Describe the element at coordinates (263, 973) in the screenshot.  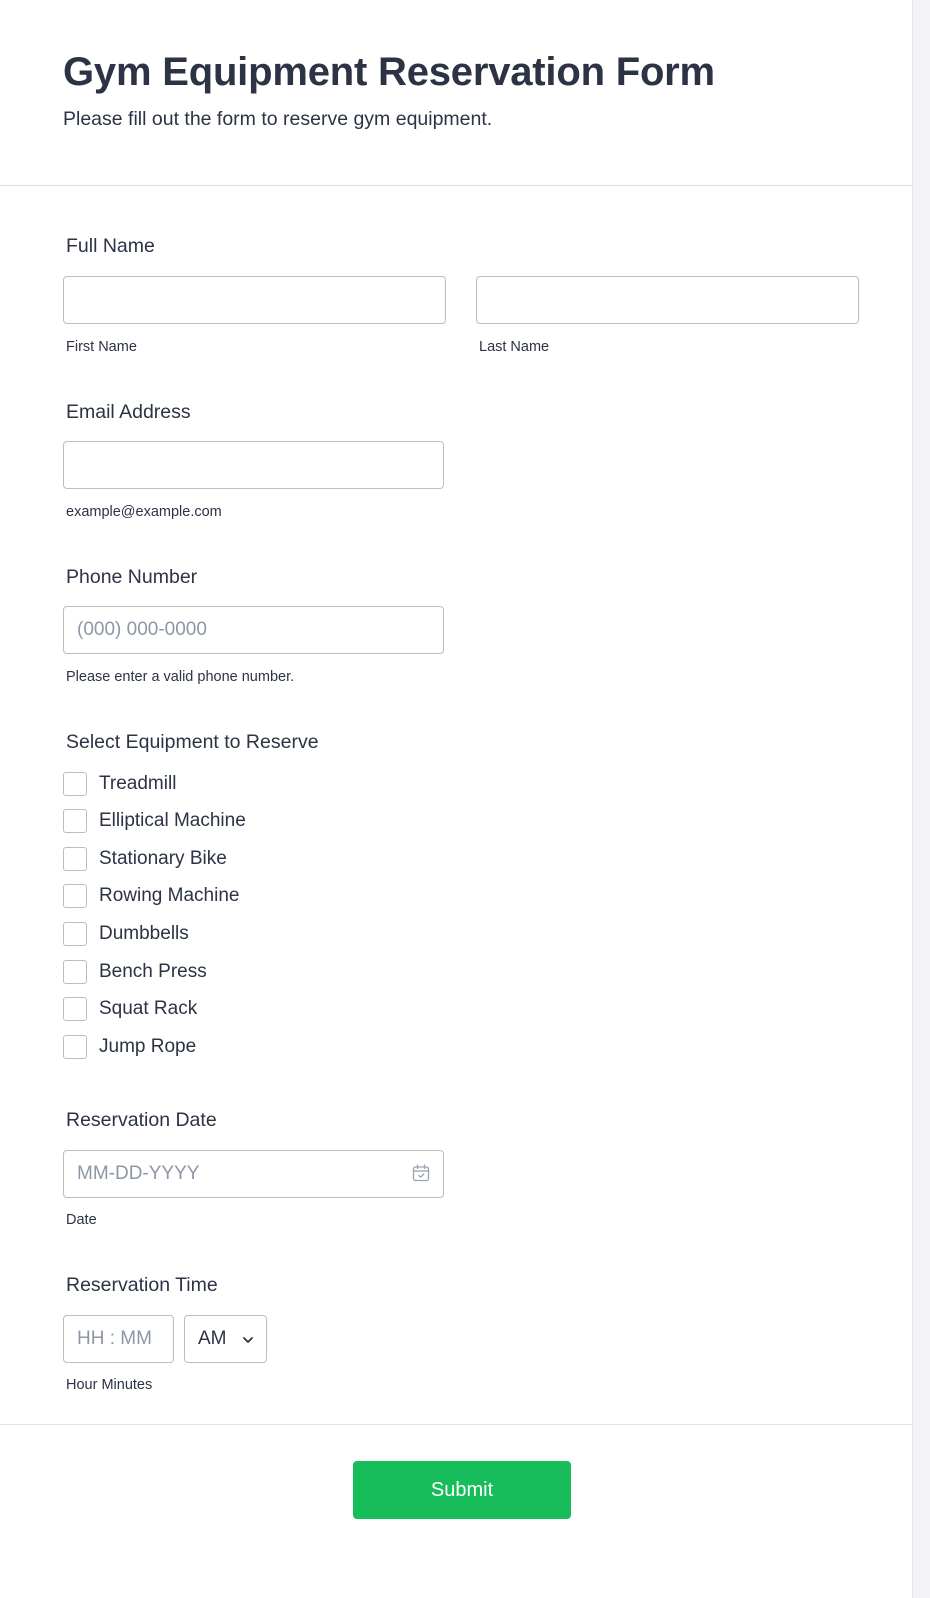
I see `checkbox-option-bench-press: Bench Press` at that location.